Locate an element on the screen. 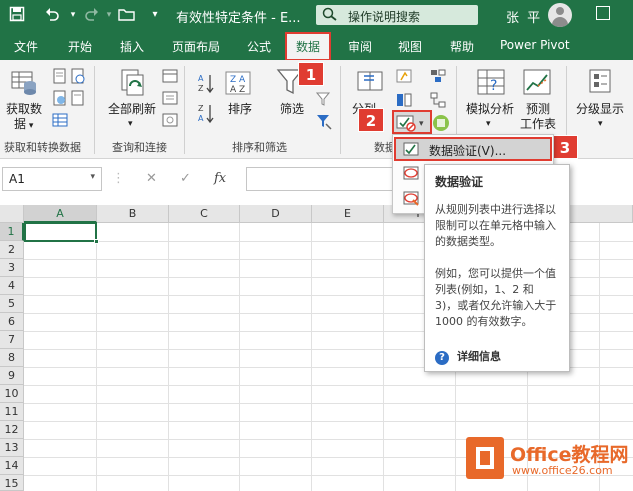  column-header-b: B is located at coordinates (133, 214).